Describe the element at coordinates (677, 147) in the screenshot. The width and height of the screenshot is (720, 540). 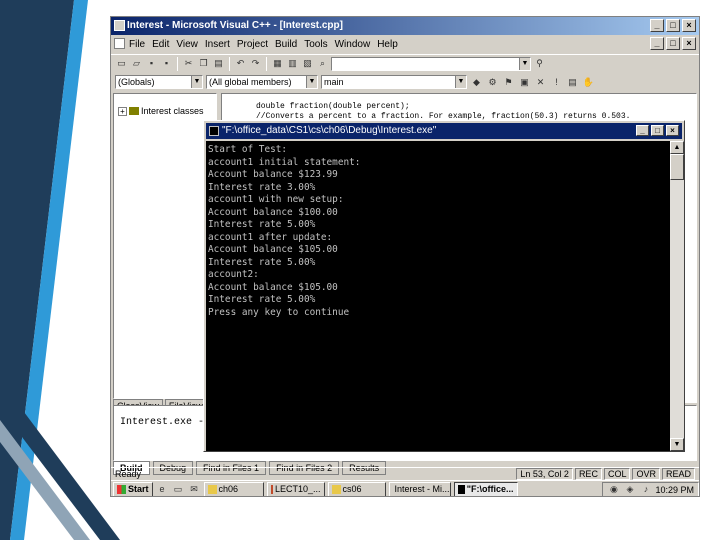
I see `scroll-up-icon: ▲` at that location.